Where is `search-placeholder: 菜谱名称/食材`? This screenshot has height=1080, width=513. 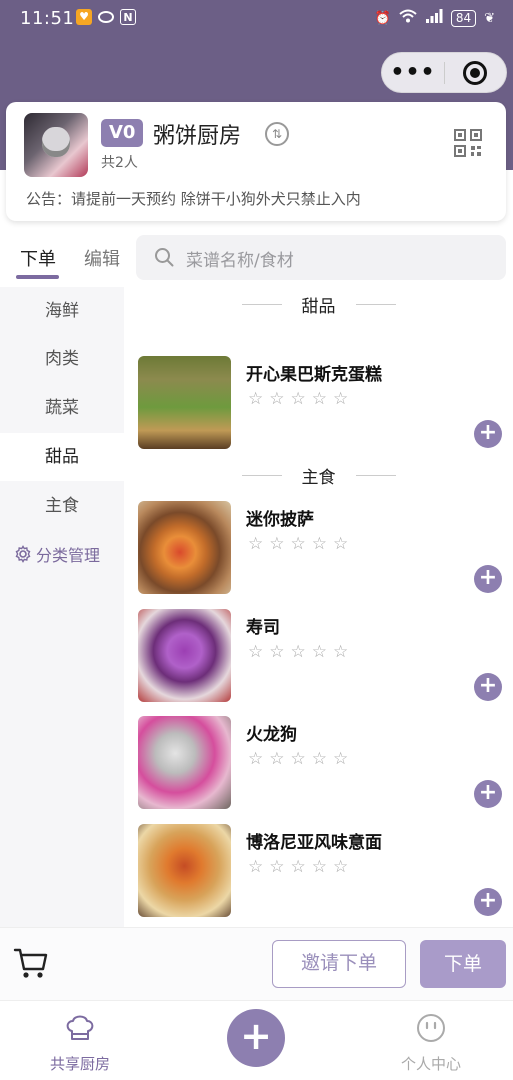 search-placeholder: 菜谱名称/食材 is located at coordinates (240, 261).